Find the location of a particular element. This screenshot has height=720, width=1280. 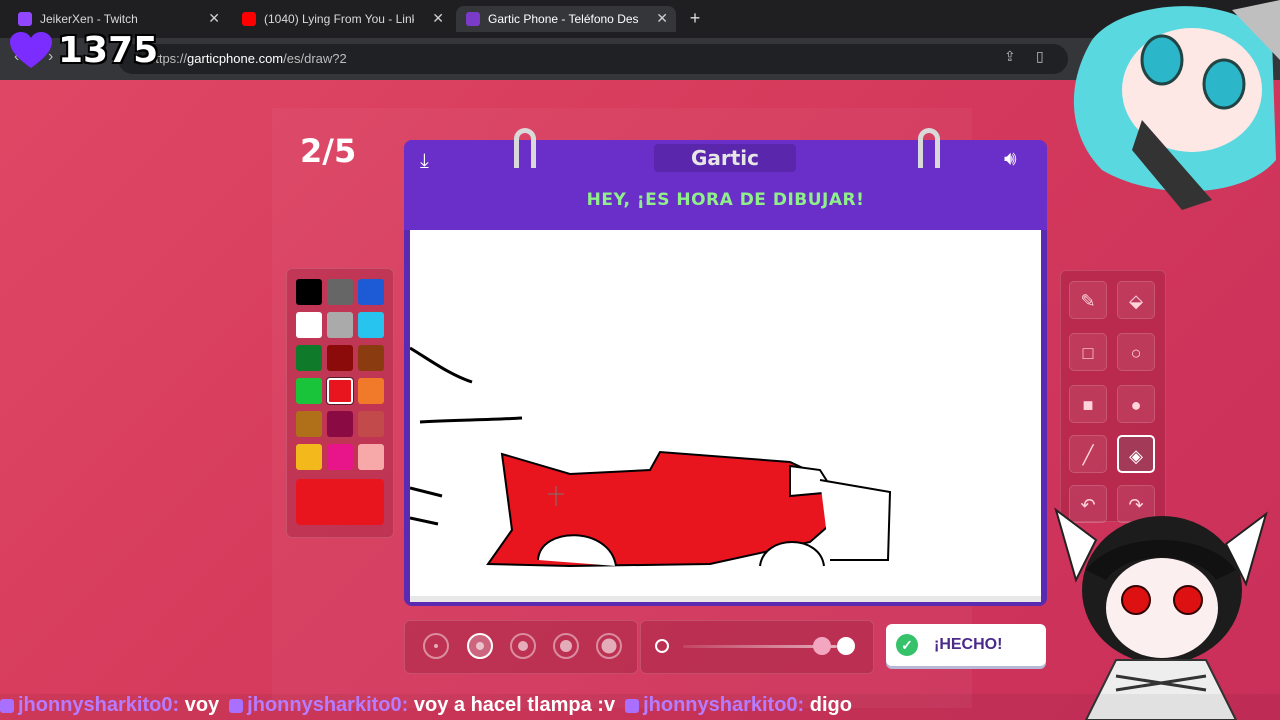

tab-youtube: (1040) Lying From You - Linkin P ✕ is located at coordinates (342, 19).